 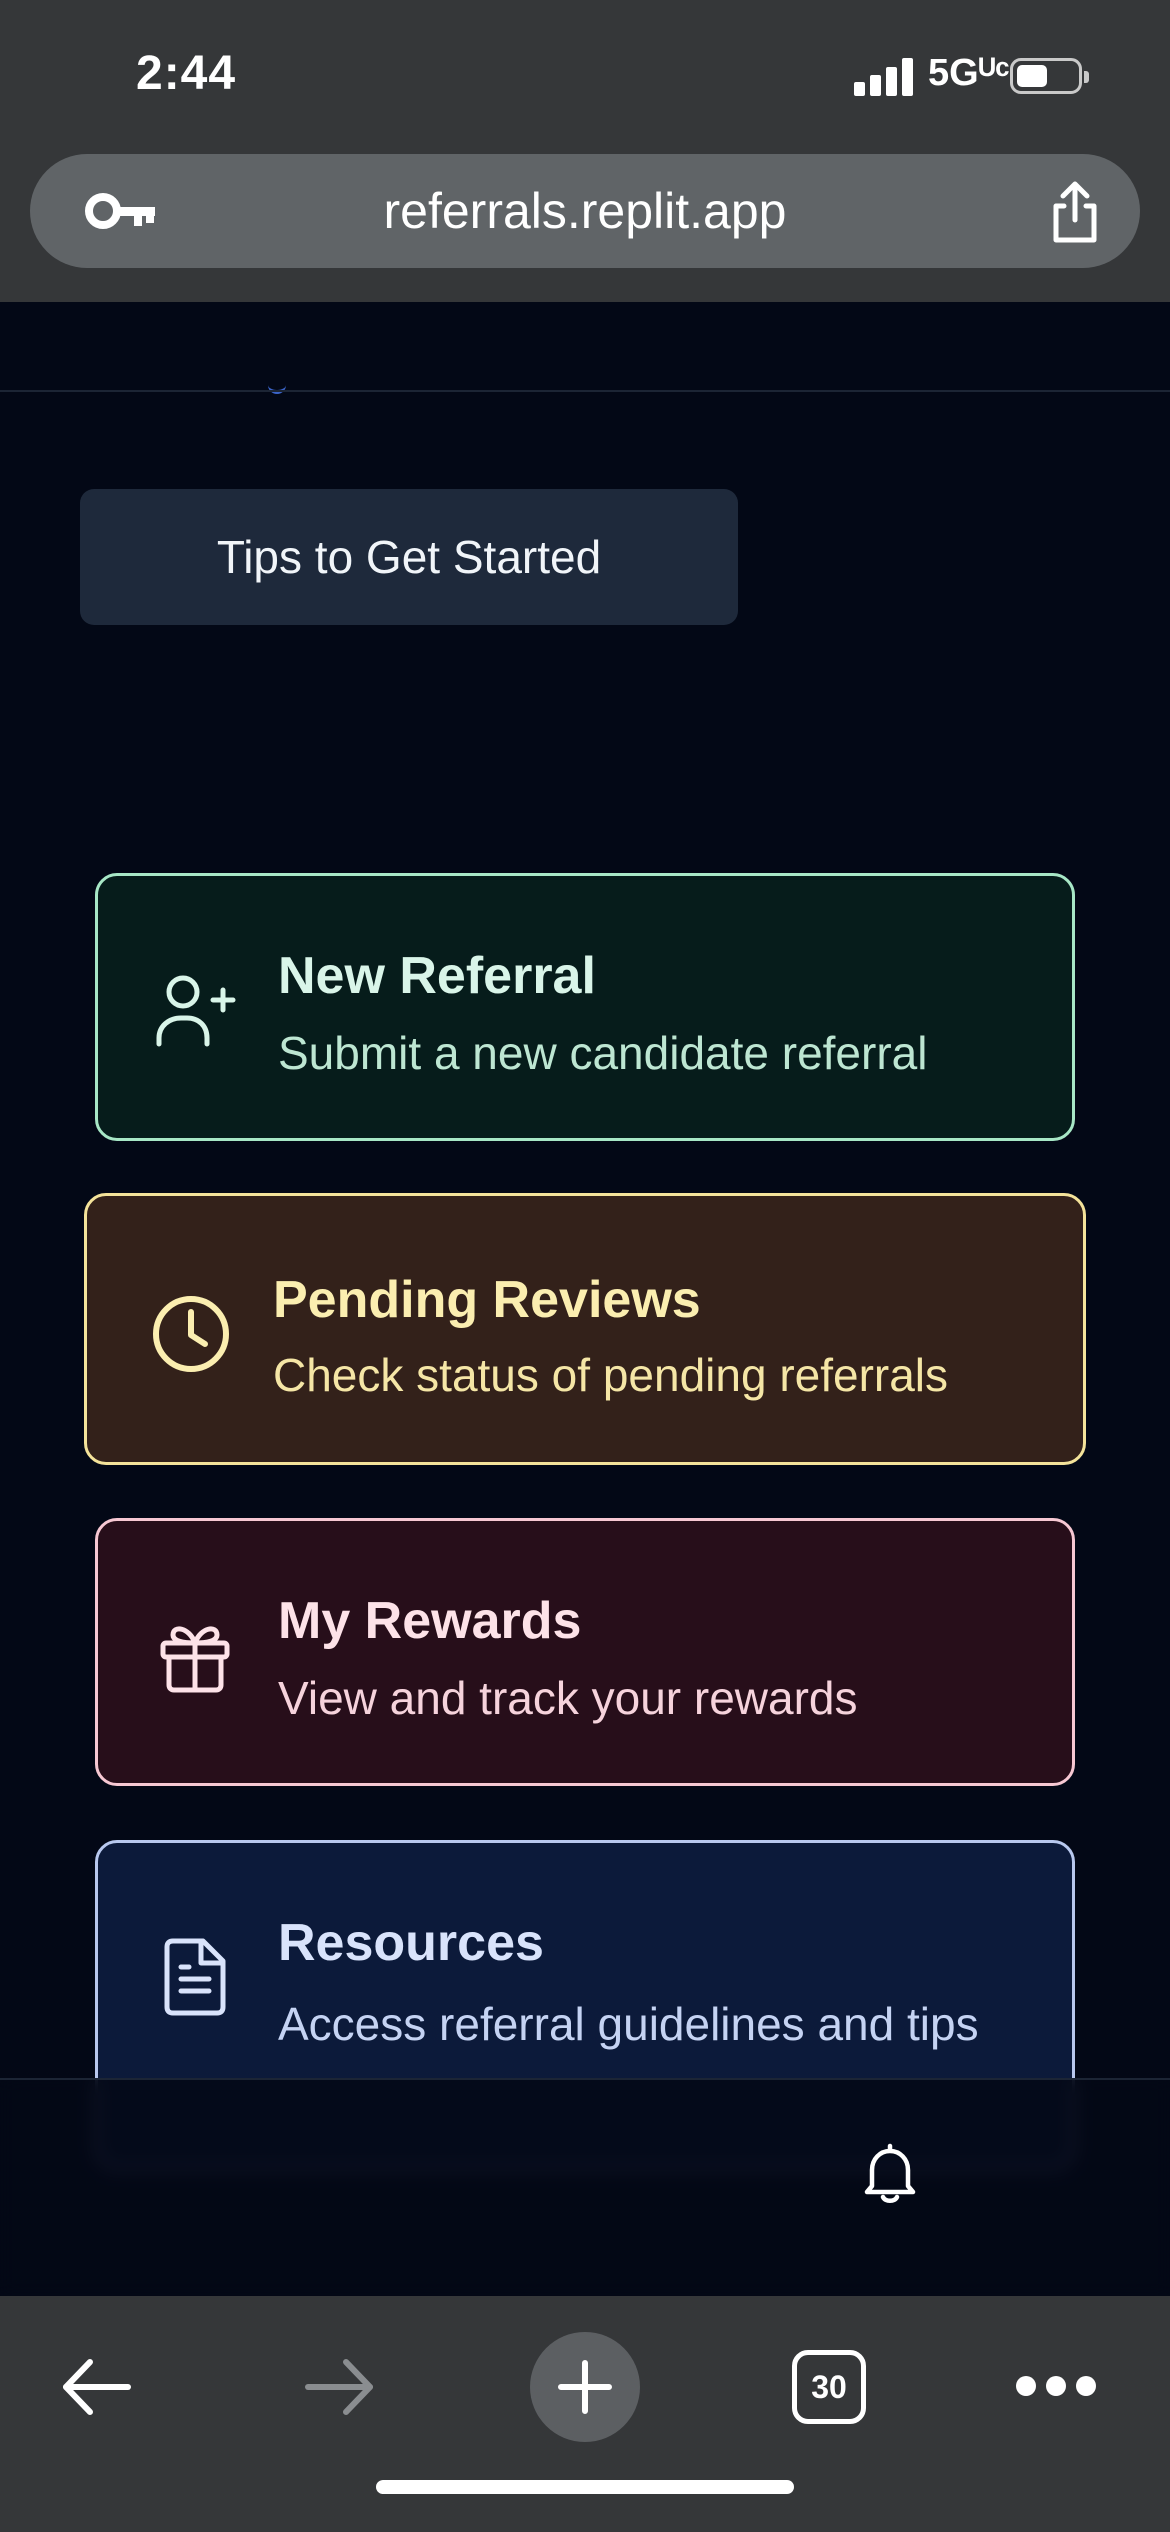 I want to click on browser-toolbar: 30, so click(x=585, y=2414).